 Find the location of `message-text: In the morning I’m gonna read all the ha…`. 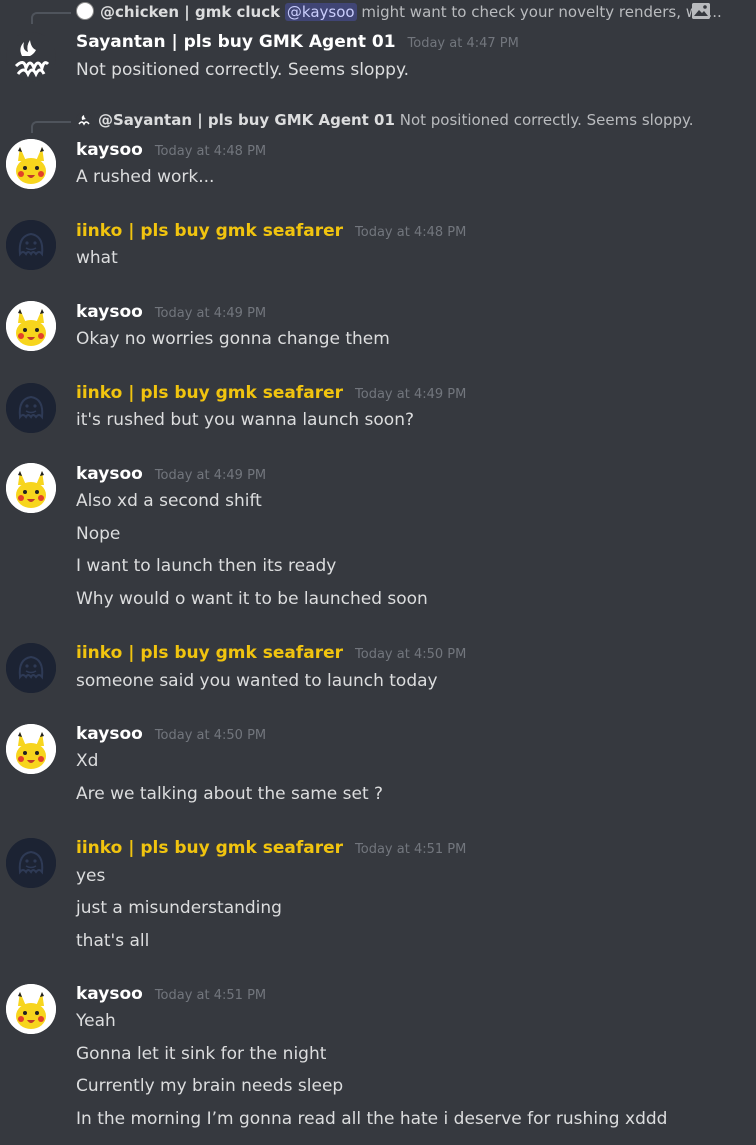

message-text: In the morning I’m gonna read all the ha… is located at coordinates (372, 1119).